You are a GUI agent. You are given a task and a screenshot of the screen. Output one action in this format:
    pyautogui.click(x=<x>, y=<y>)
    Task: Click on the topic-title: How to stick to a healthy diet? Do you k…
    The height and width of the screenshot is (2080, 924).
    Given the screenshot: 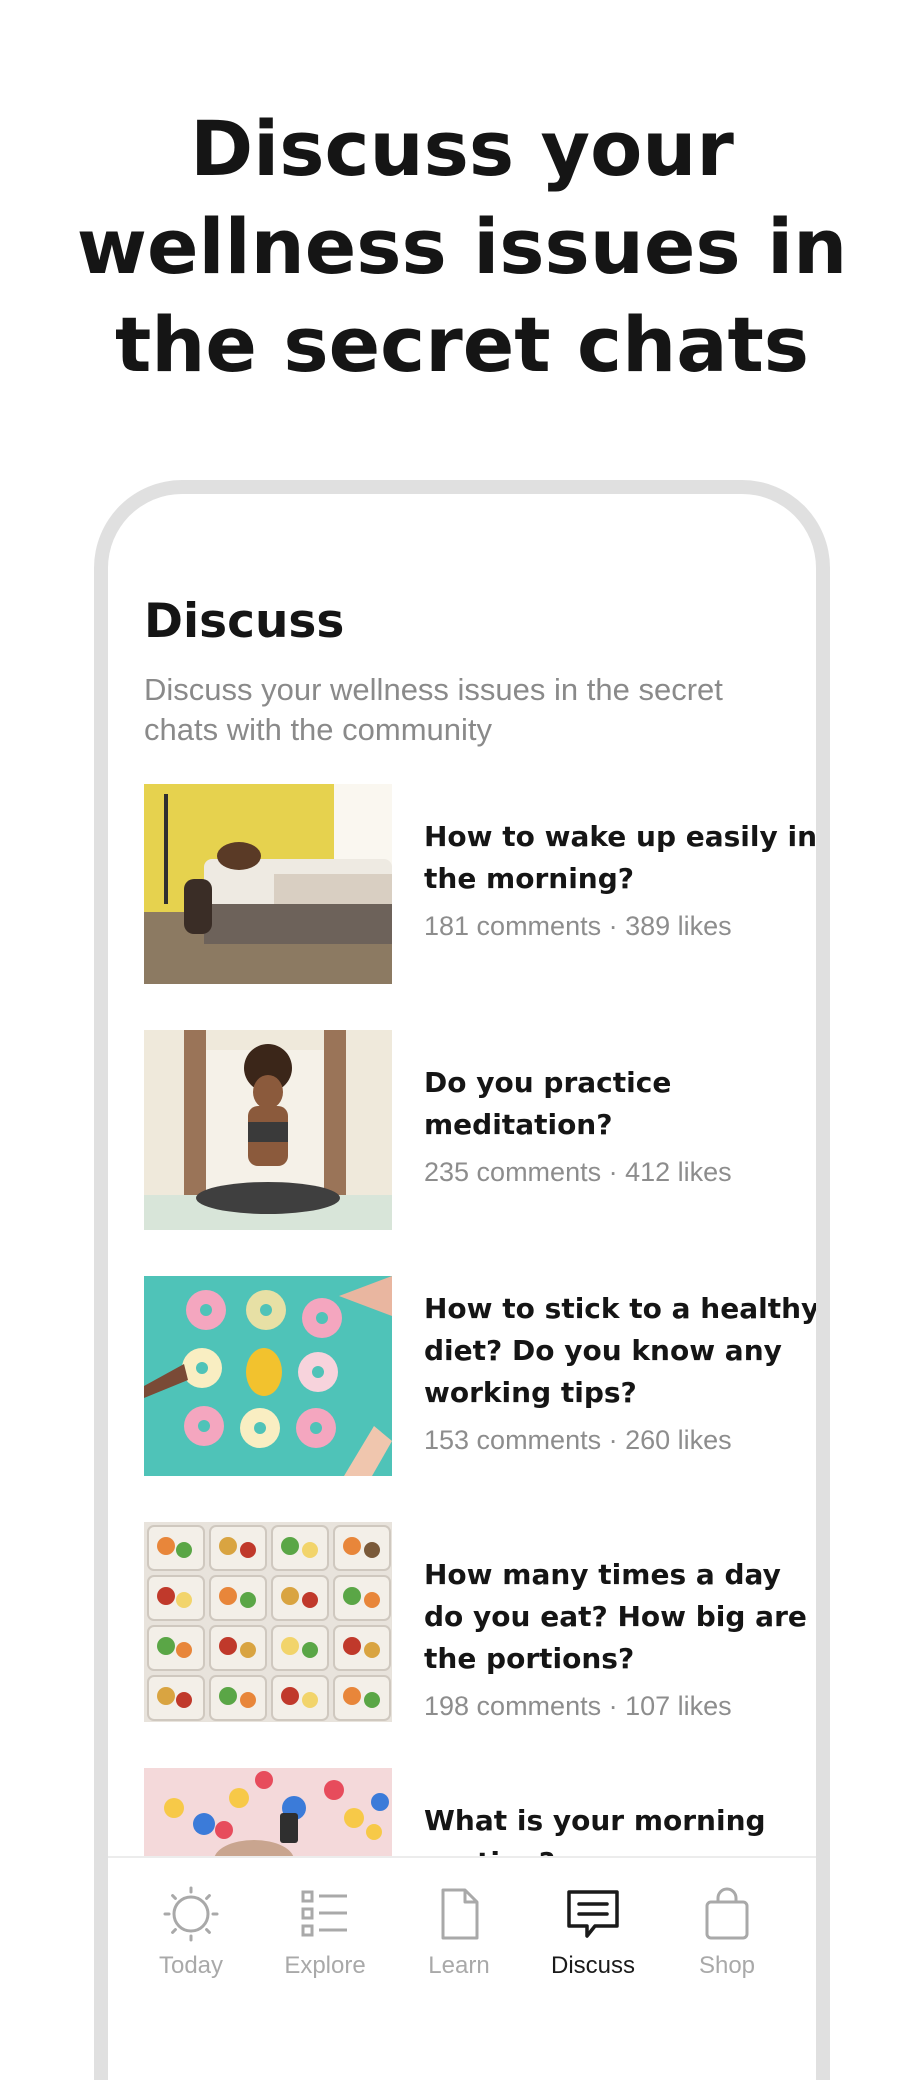 What is the action you would take?
    pyautogui.click(x=622, y=1350)
    